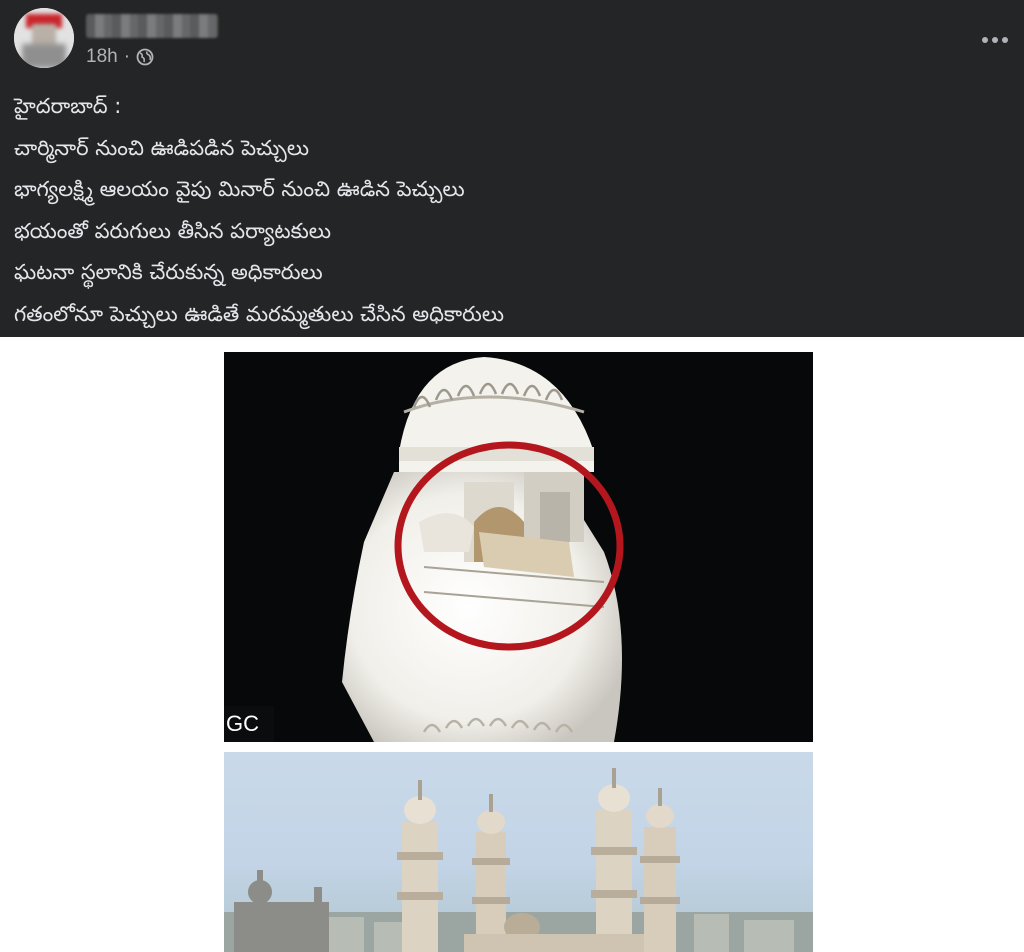 The width and height of the screenshot is (1024, 952). I want to click on post-time: 18h, so click(102, 57).